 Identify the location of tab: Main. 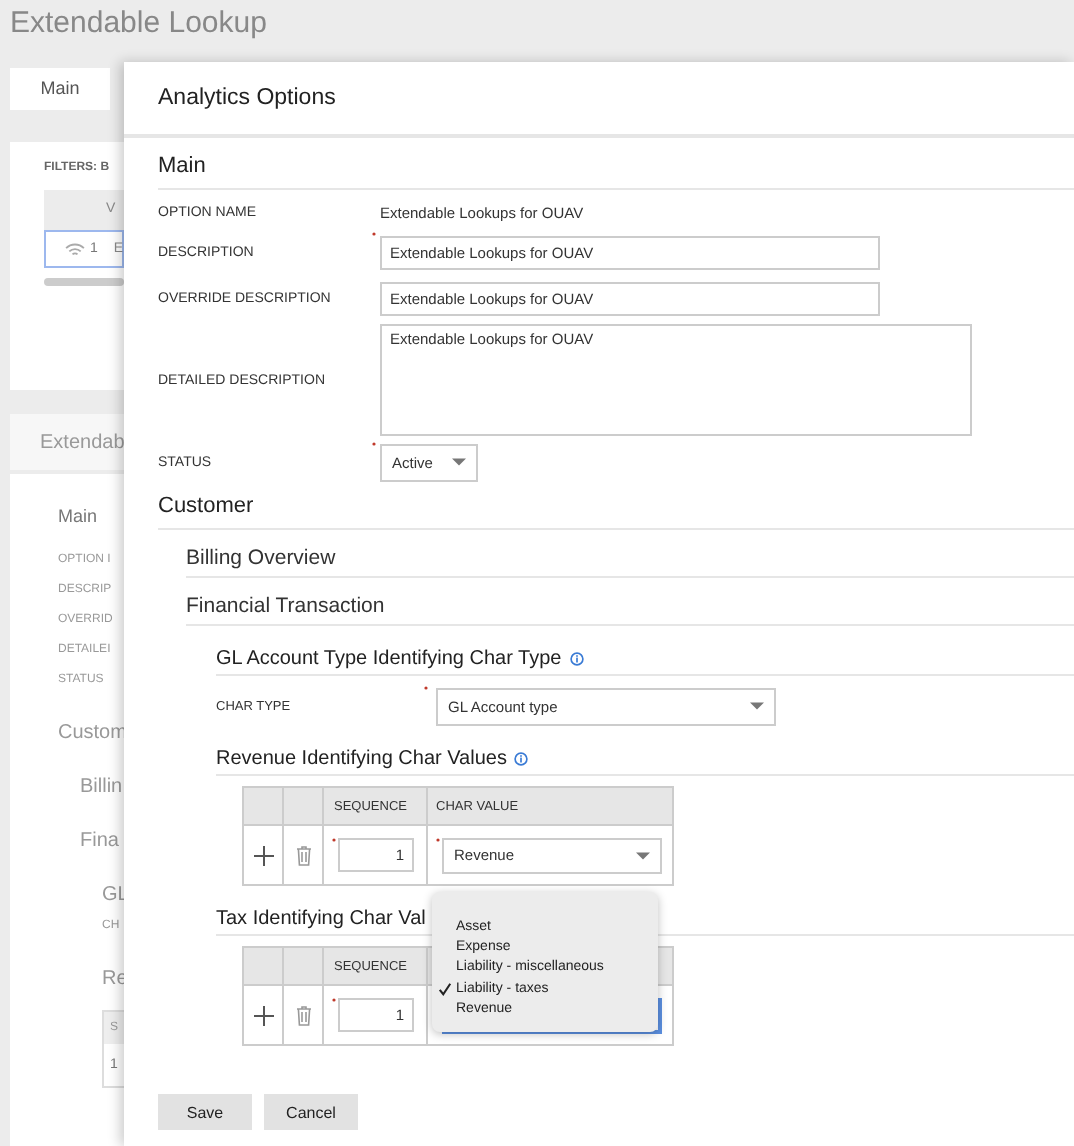
(60, 89).